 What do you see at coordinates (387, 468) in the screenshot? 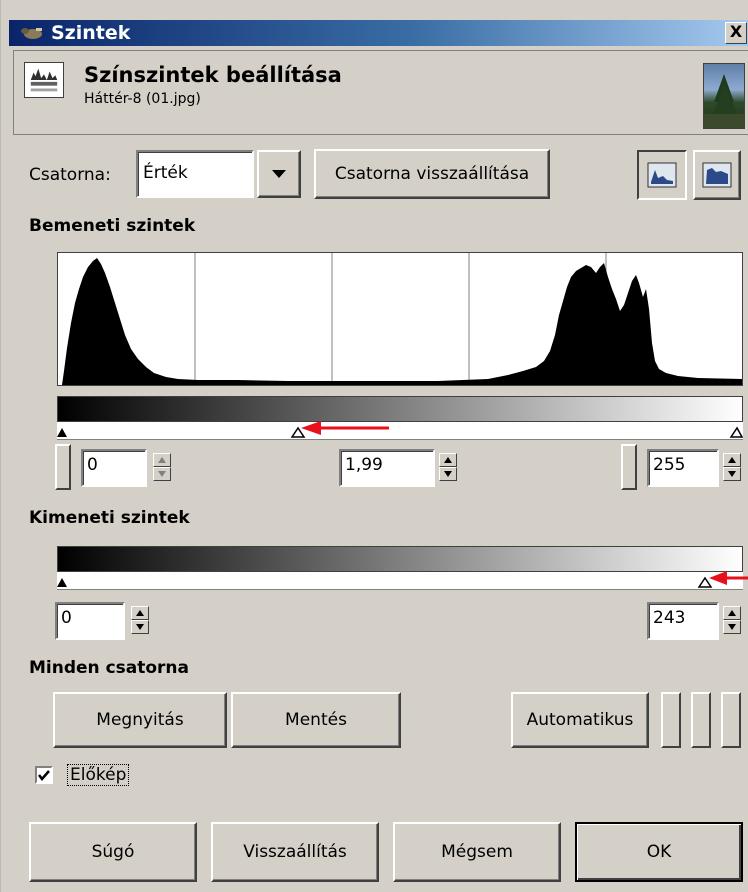
I see `gamma-field: 1,99` at bounding box center [387, 468].